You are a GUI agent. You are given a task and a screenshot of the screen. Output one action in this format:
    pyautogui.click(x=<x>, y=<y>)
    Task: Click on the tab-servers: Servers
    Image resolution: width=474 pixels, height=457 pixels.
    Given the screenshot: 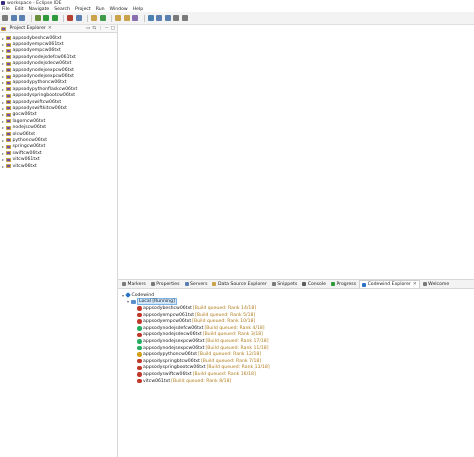 What is the action you would take?
    pyautogui.click(x=196, y=284)
    